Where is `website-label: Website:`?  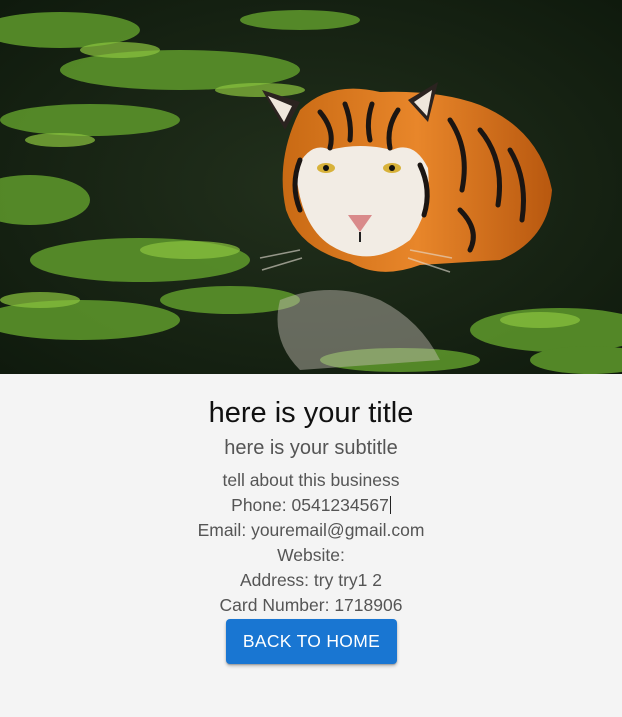
website-label: Website: is located at coordinates (311, 555).